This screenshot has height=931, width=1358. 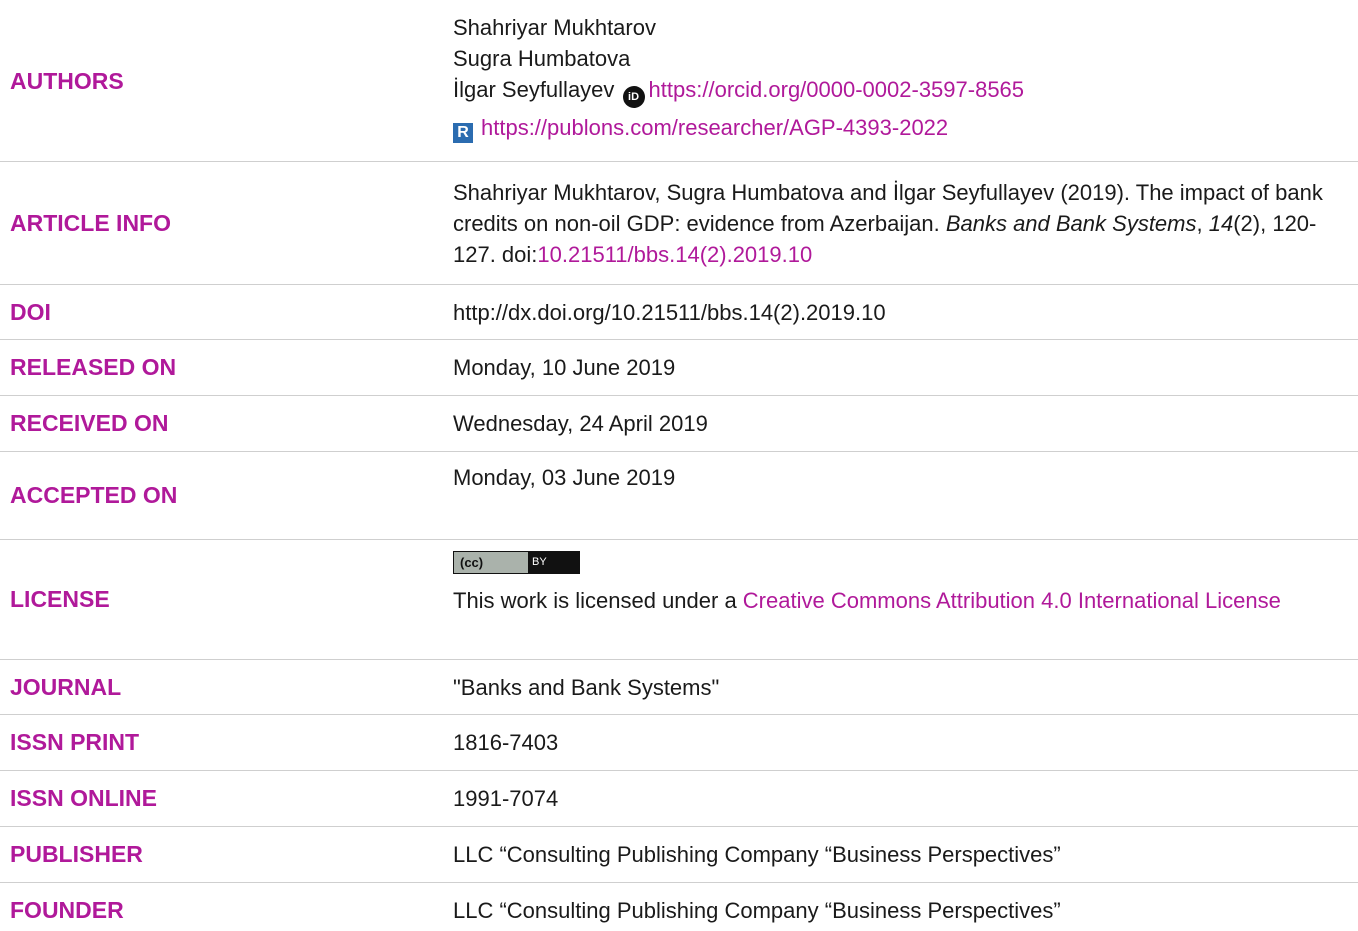 What do you see at coordinates (674, 254) in the screenshot?
I see `citation-doi-link: 10.21511/bbs.14(2).2019.10` at bounding box center [674, 254].